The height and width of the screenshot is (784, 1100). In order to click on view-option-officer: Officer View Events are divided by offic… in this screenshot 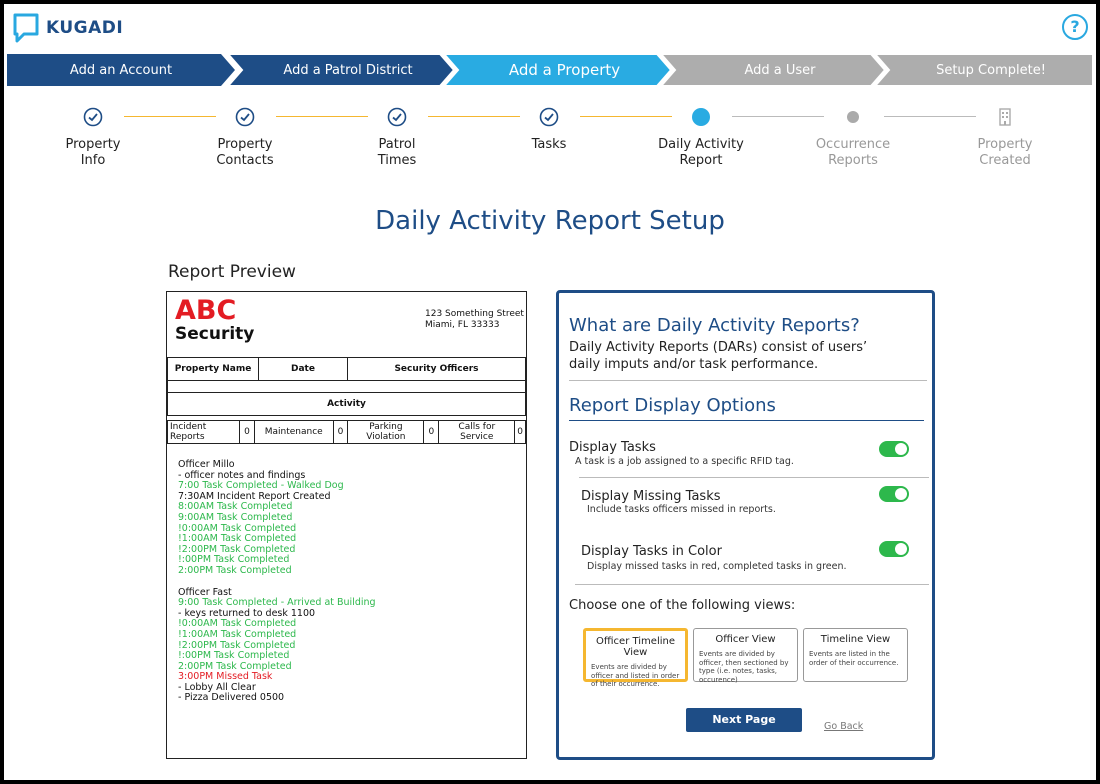, I will do `click(745, 656)`.